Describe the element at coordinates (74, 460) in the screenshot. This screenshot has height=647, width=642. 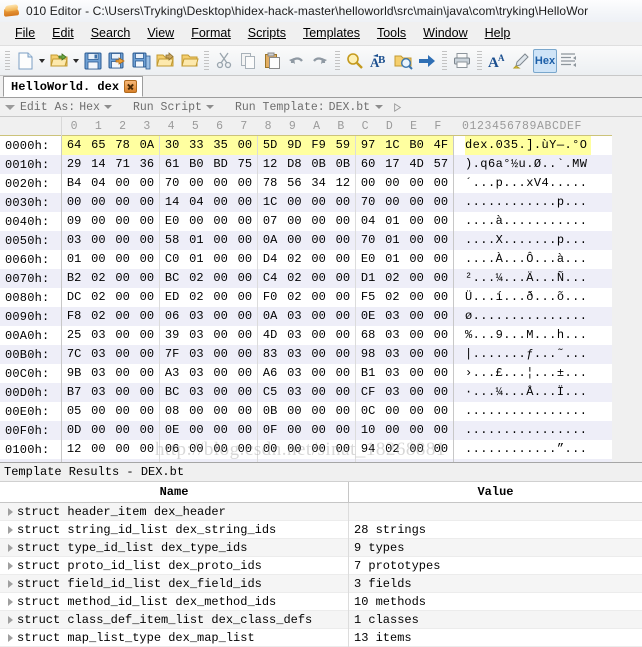
I see `hex-byte-cell: 07` at that location.